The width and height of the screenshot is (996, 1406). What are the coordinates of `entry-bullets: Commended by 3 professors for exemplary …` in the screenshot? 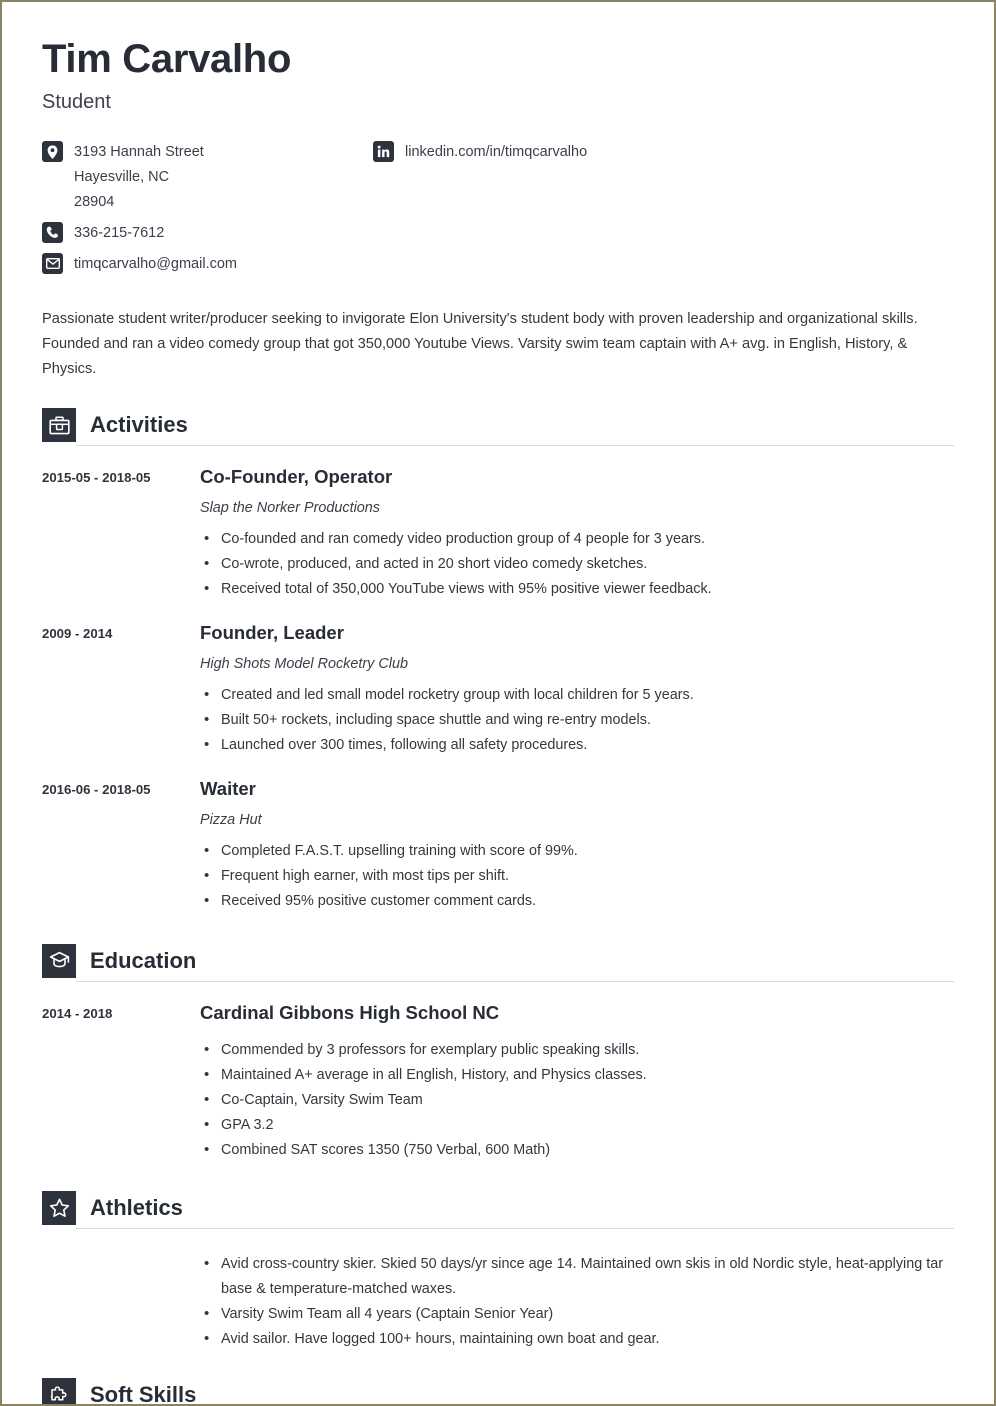 It's located at (577, 1100).